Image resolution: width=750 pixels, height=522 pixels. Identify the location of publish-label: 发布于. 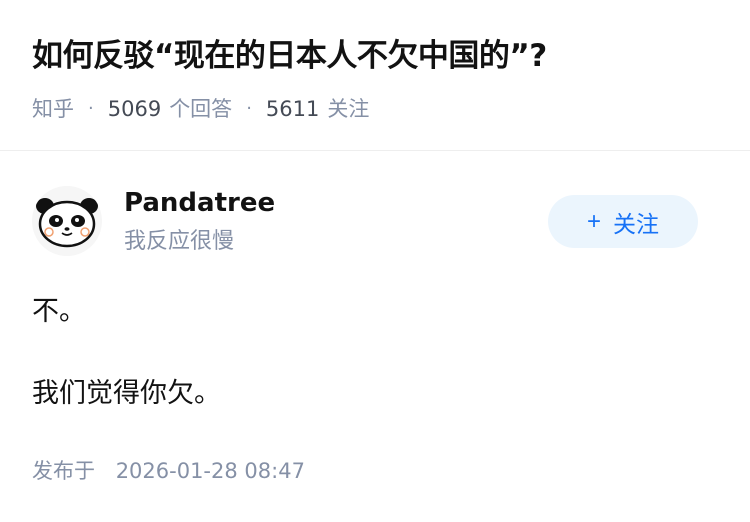
(63, 471).